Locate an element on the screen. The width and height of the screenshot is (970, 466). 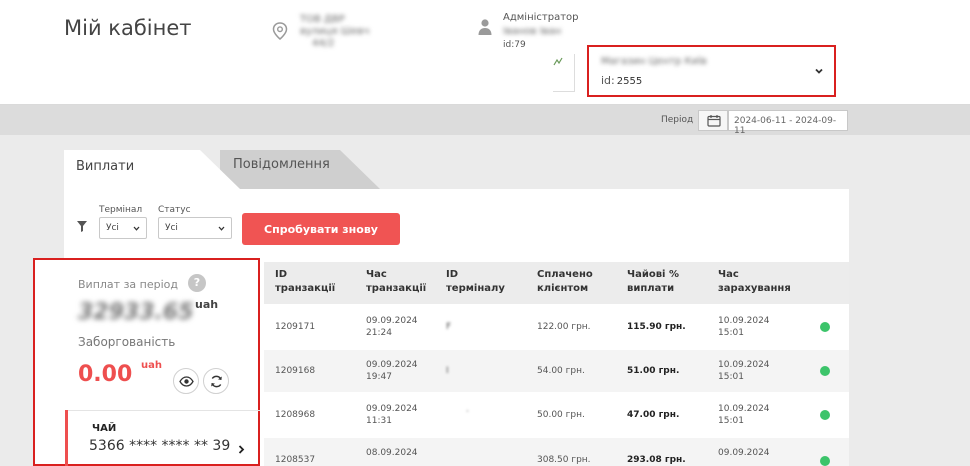
terminal-id: I is located at coordinates (447, 371).